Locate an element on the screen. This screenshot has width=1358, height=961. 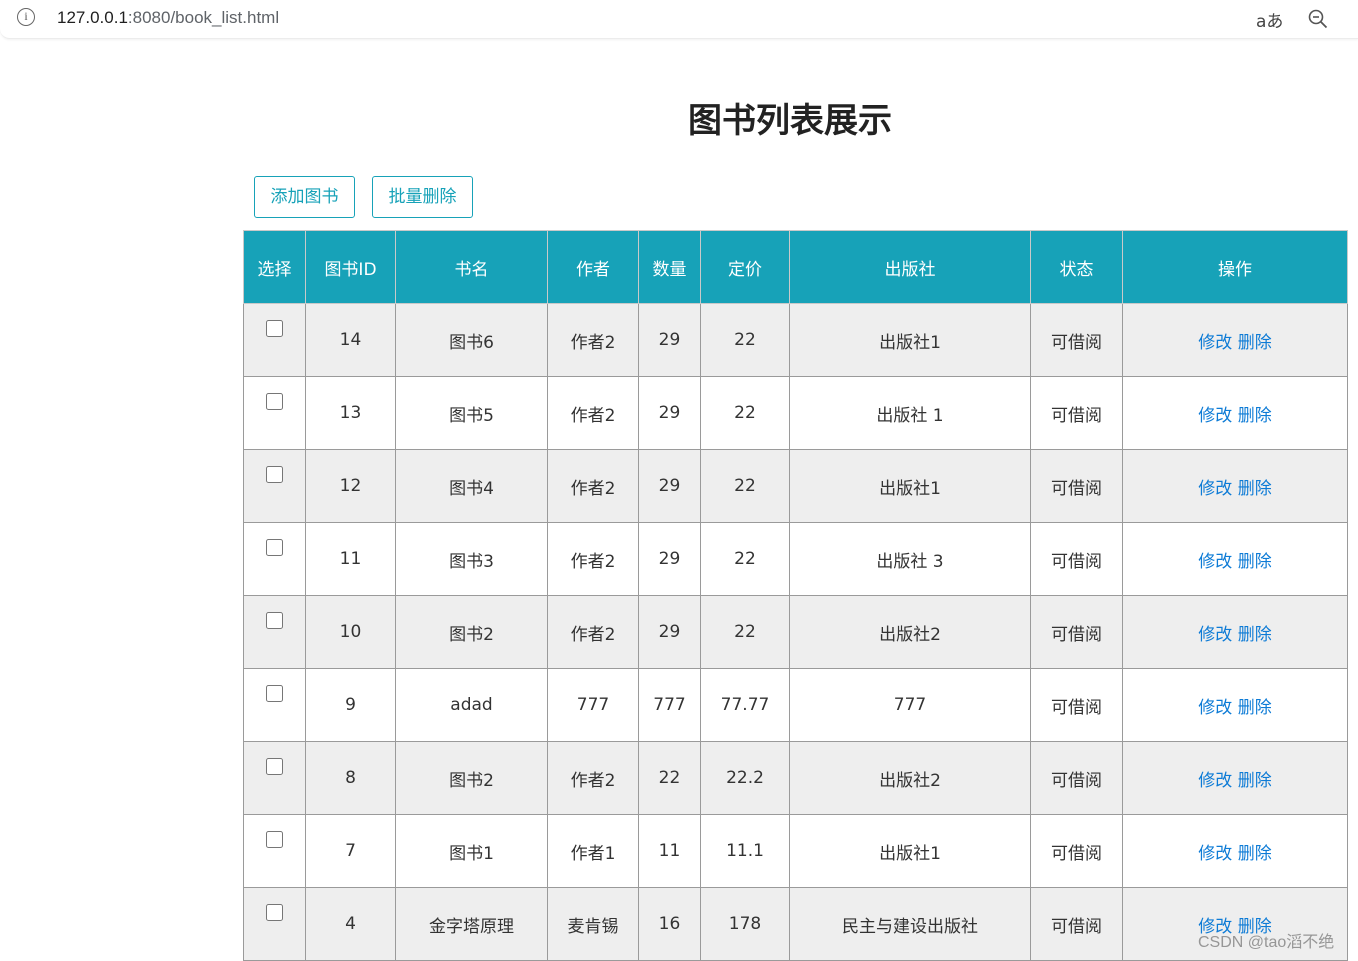
browser-address-bar: i 127.0.0.1:8080/book_list.html aあ is located at coordinates (679, 19).